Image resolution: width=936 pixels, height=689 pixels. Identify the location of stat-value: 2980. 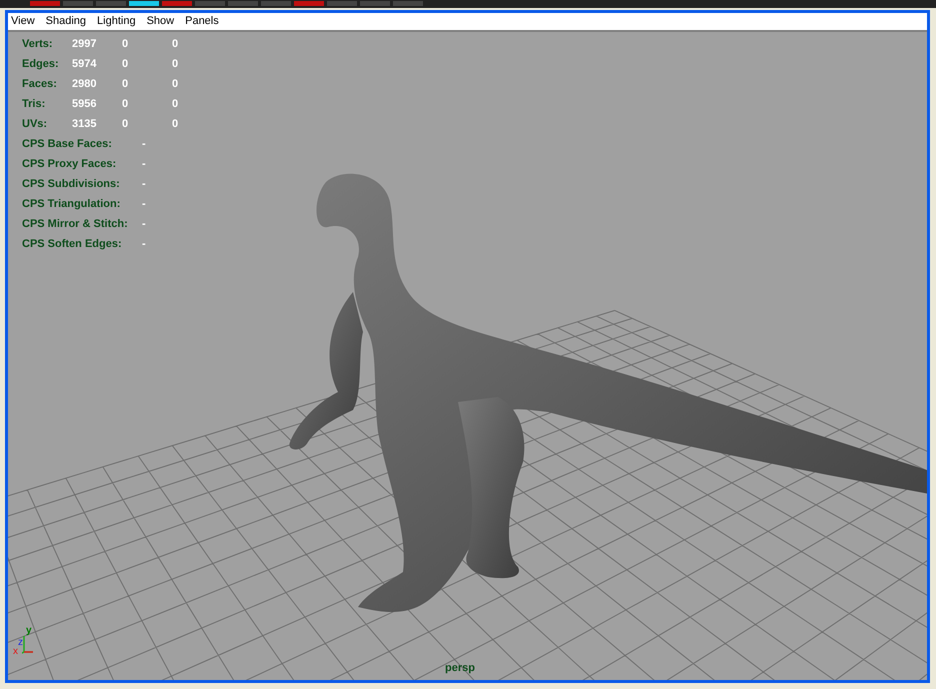
(85, 84).